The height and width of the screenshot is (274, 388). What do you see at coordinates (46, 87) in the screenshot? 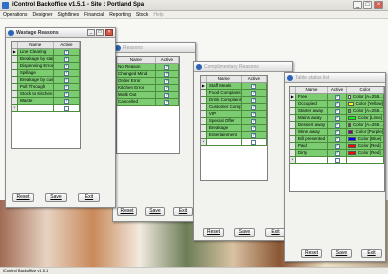
I see `table-row: Pull Through ✓` at bounding box center [46, 87].